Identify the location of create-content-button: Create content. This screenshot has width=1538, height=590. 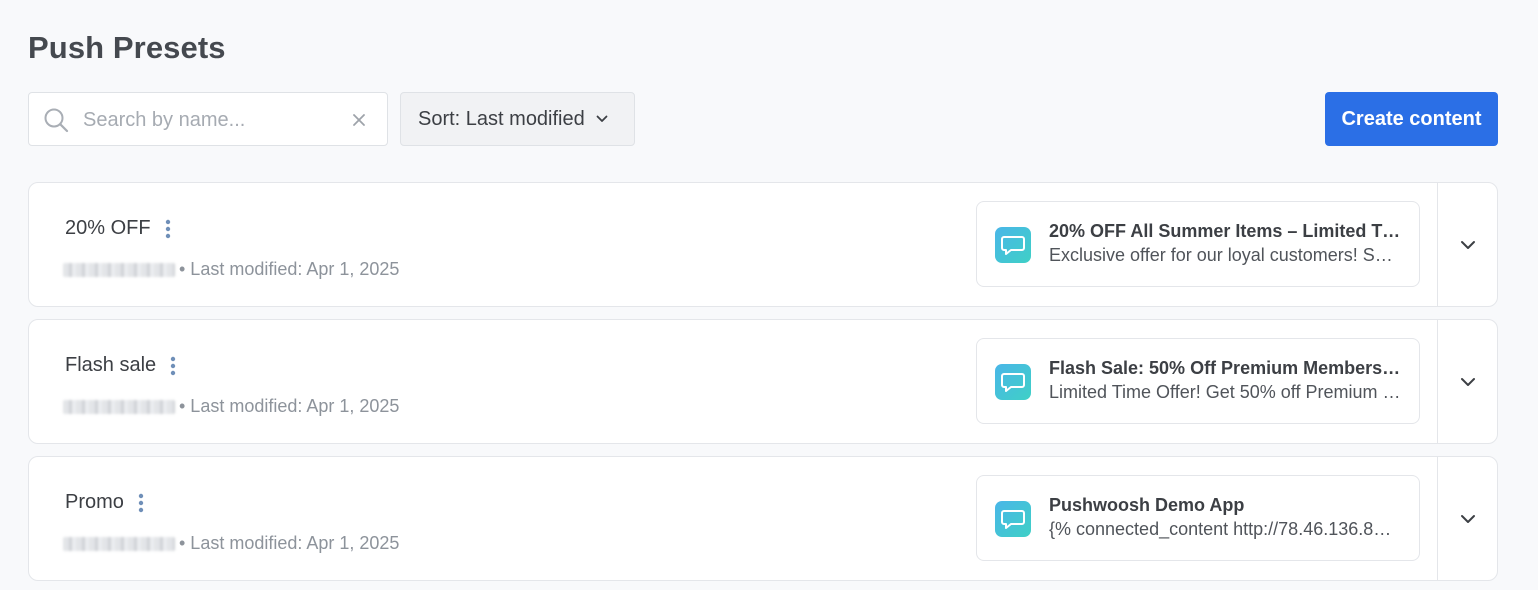
(1411, 119).